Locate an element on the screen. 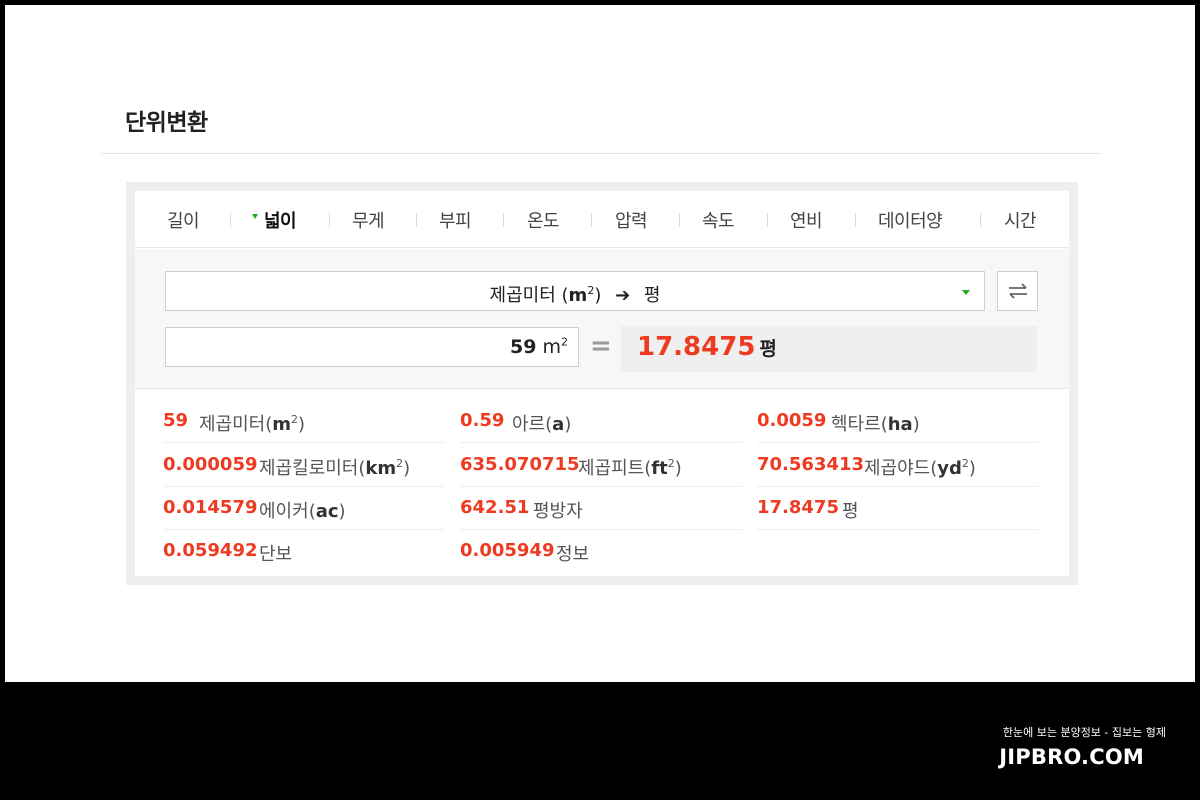  unit-pair-select: 제곱미터 (m2) ➔ 평 is located at coordinates (575, 291).